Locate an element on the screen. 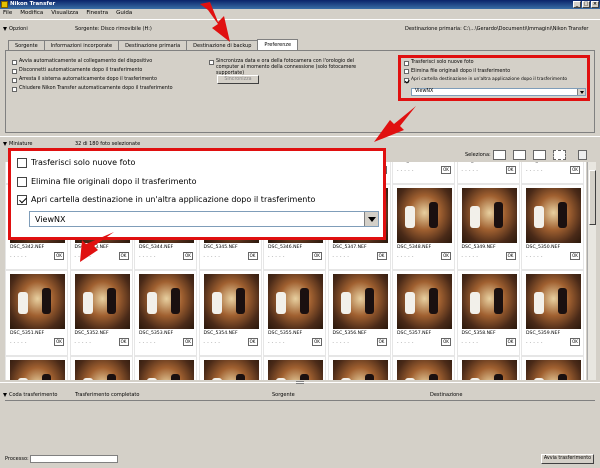 This screenshot has height=468, width=600. tab-preferenze: Preferenze is located at coordinates (278, 44).